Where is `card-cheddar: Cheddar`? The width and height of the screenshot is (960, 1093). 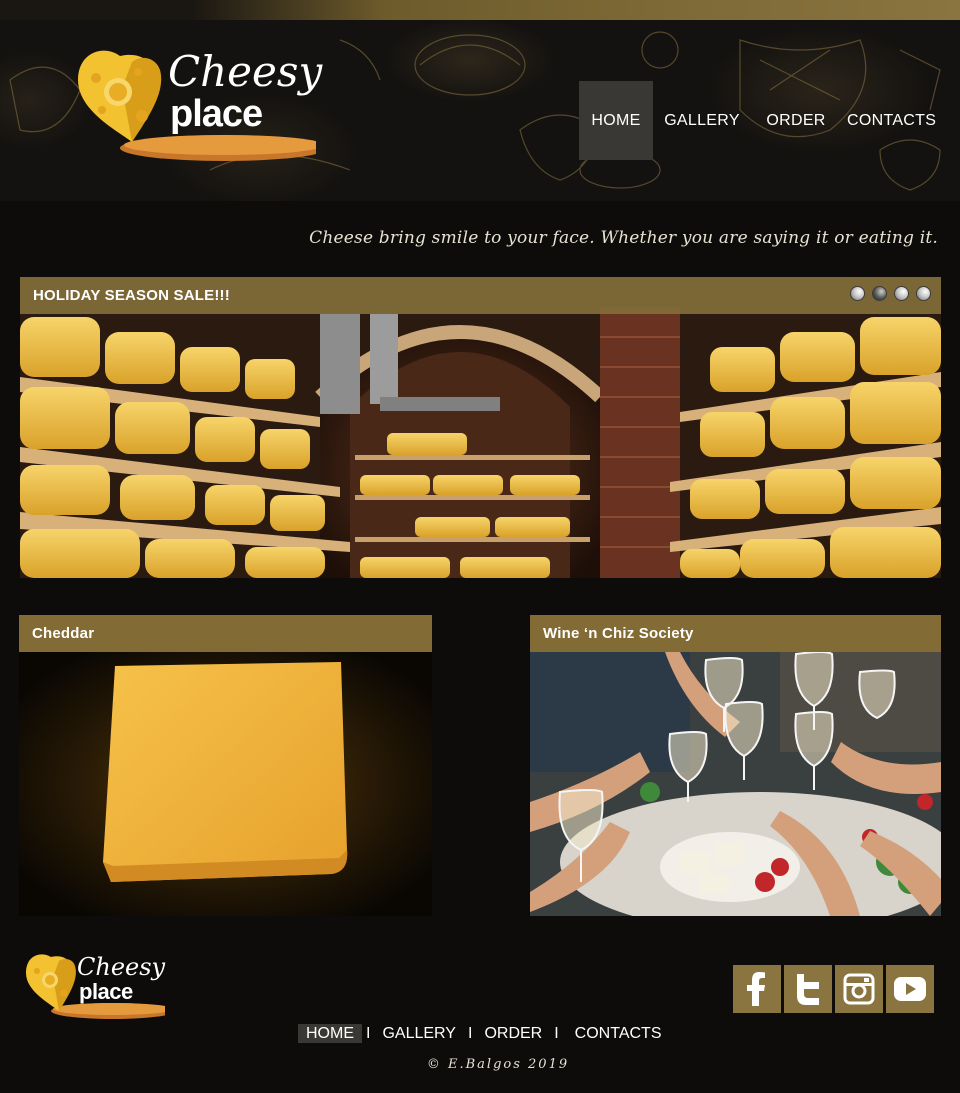
card-cheddar: Cheddar is located at coordinates (225, 765).